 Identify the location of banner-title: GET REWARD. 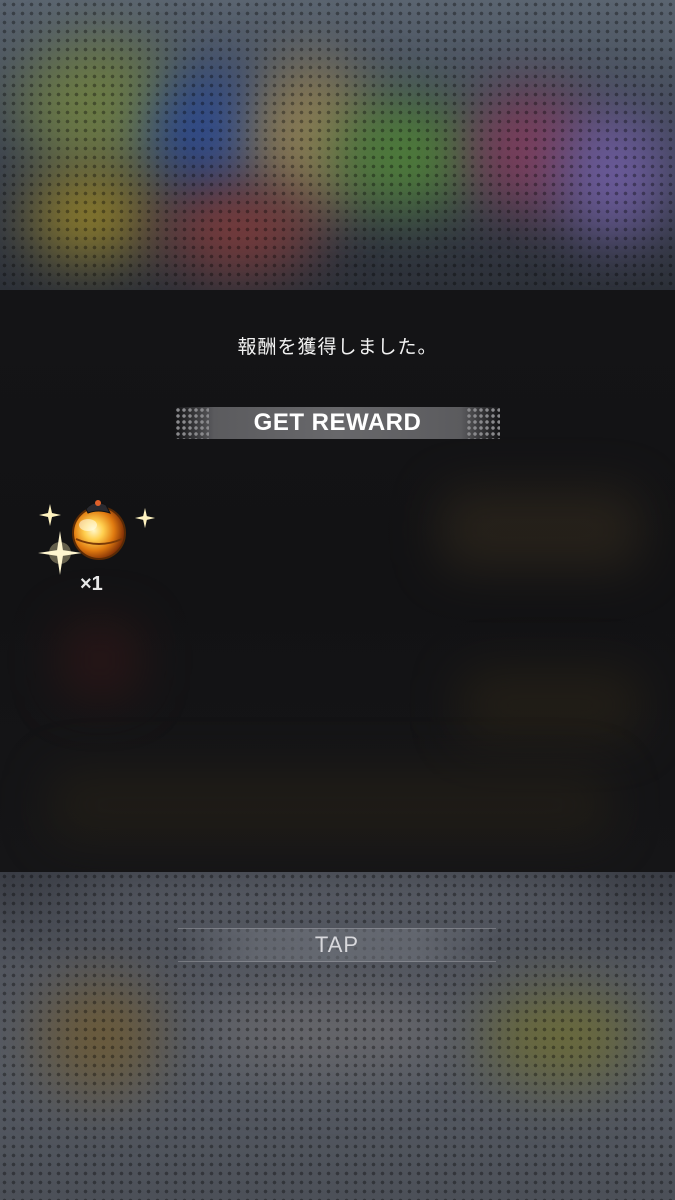
(337, 422).